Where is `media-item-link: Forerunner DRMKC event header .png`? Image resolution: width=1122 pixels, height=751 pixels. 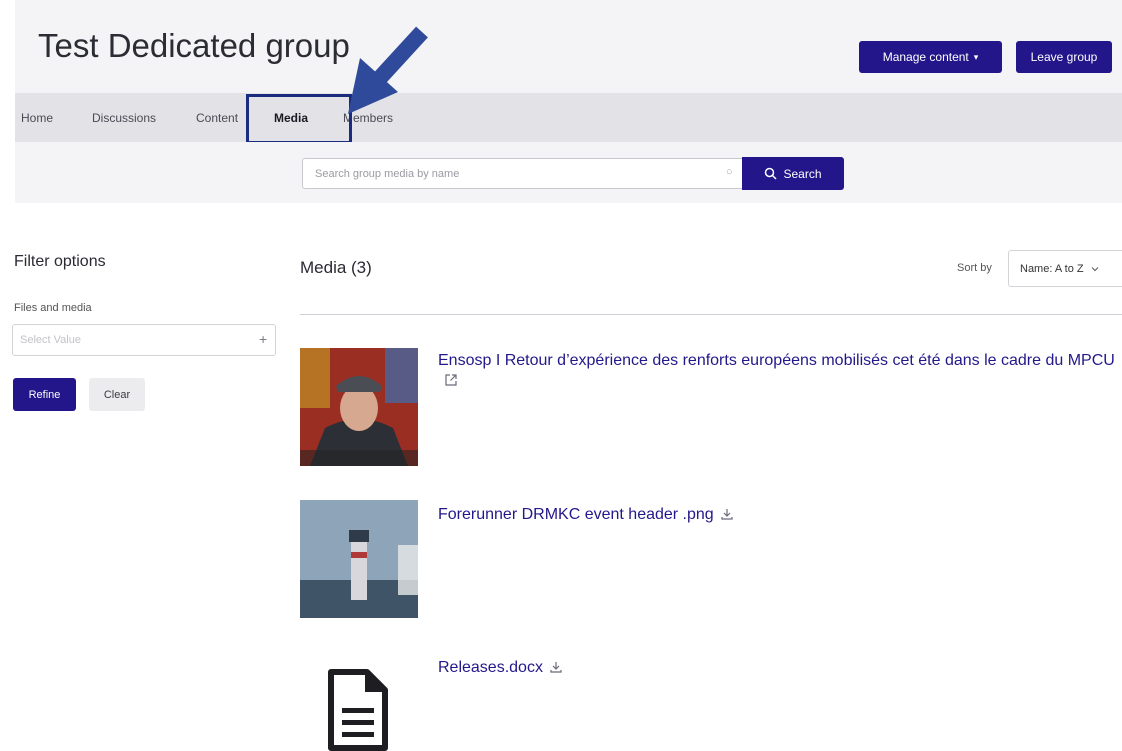 media-item-link: Forerunner DRMKC event header .png is located at coordinates (586, 515).